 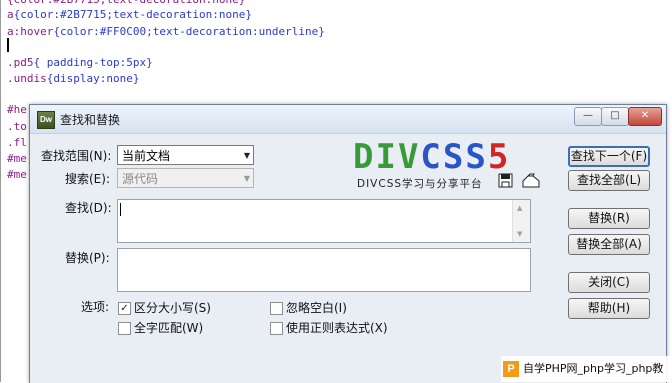 What do you see at coordinates (87, 179) in the screenshot?
I see `search-label: 搜索(E):` at bounding box center [87, 179].